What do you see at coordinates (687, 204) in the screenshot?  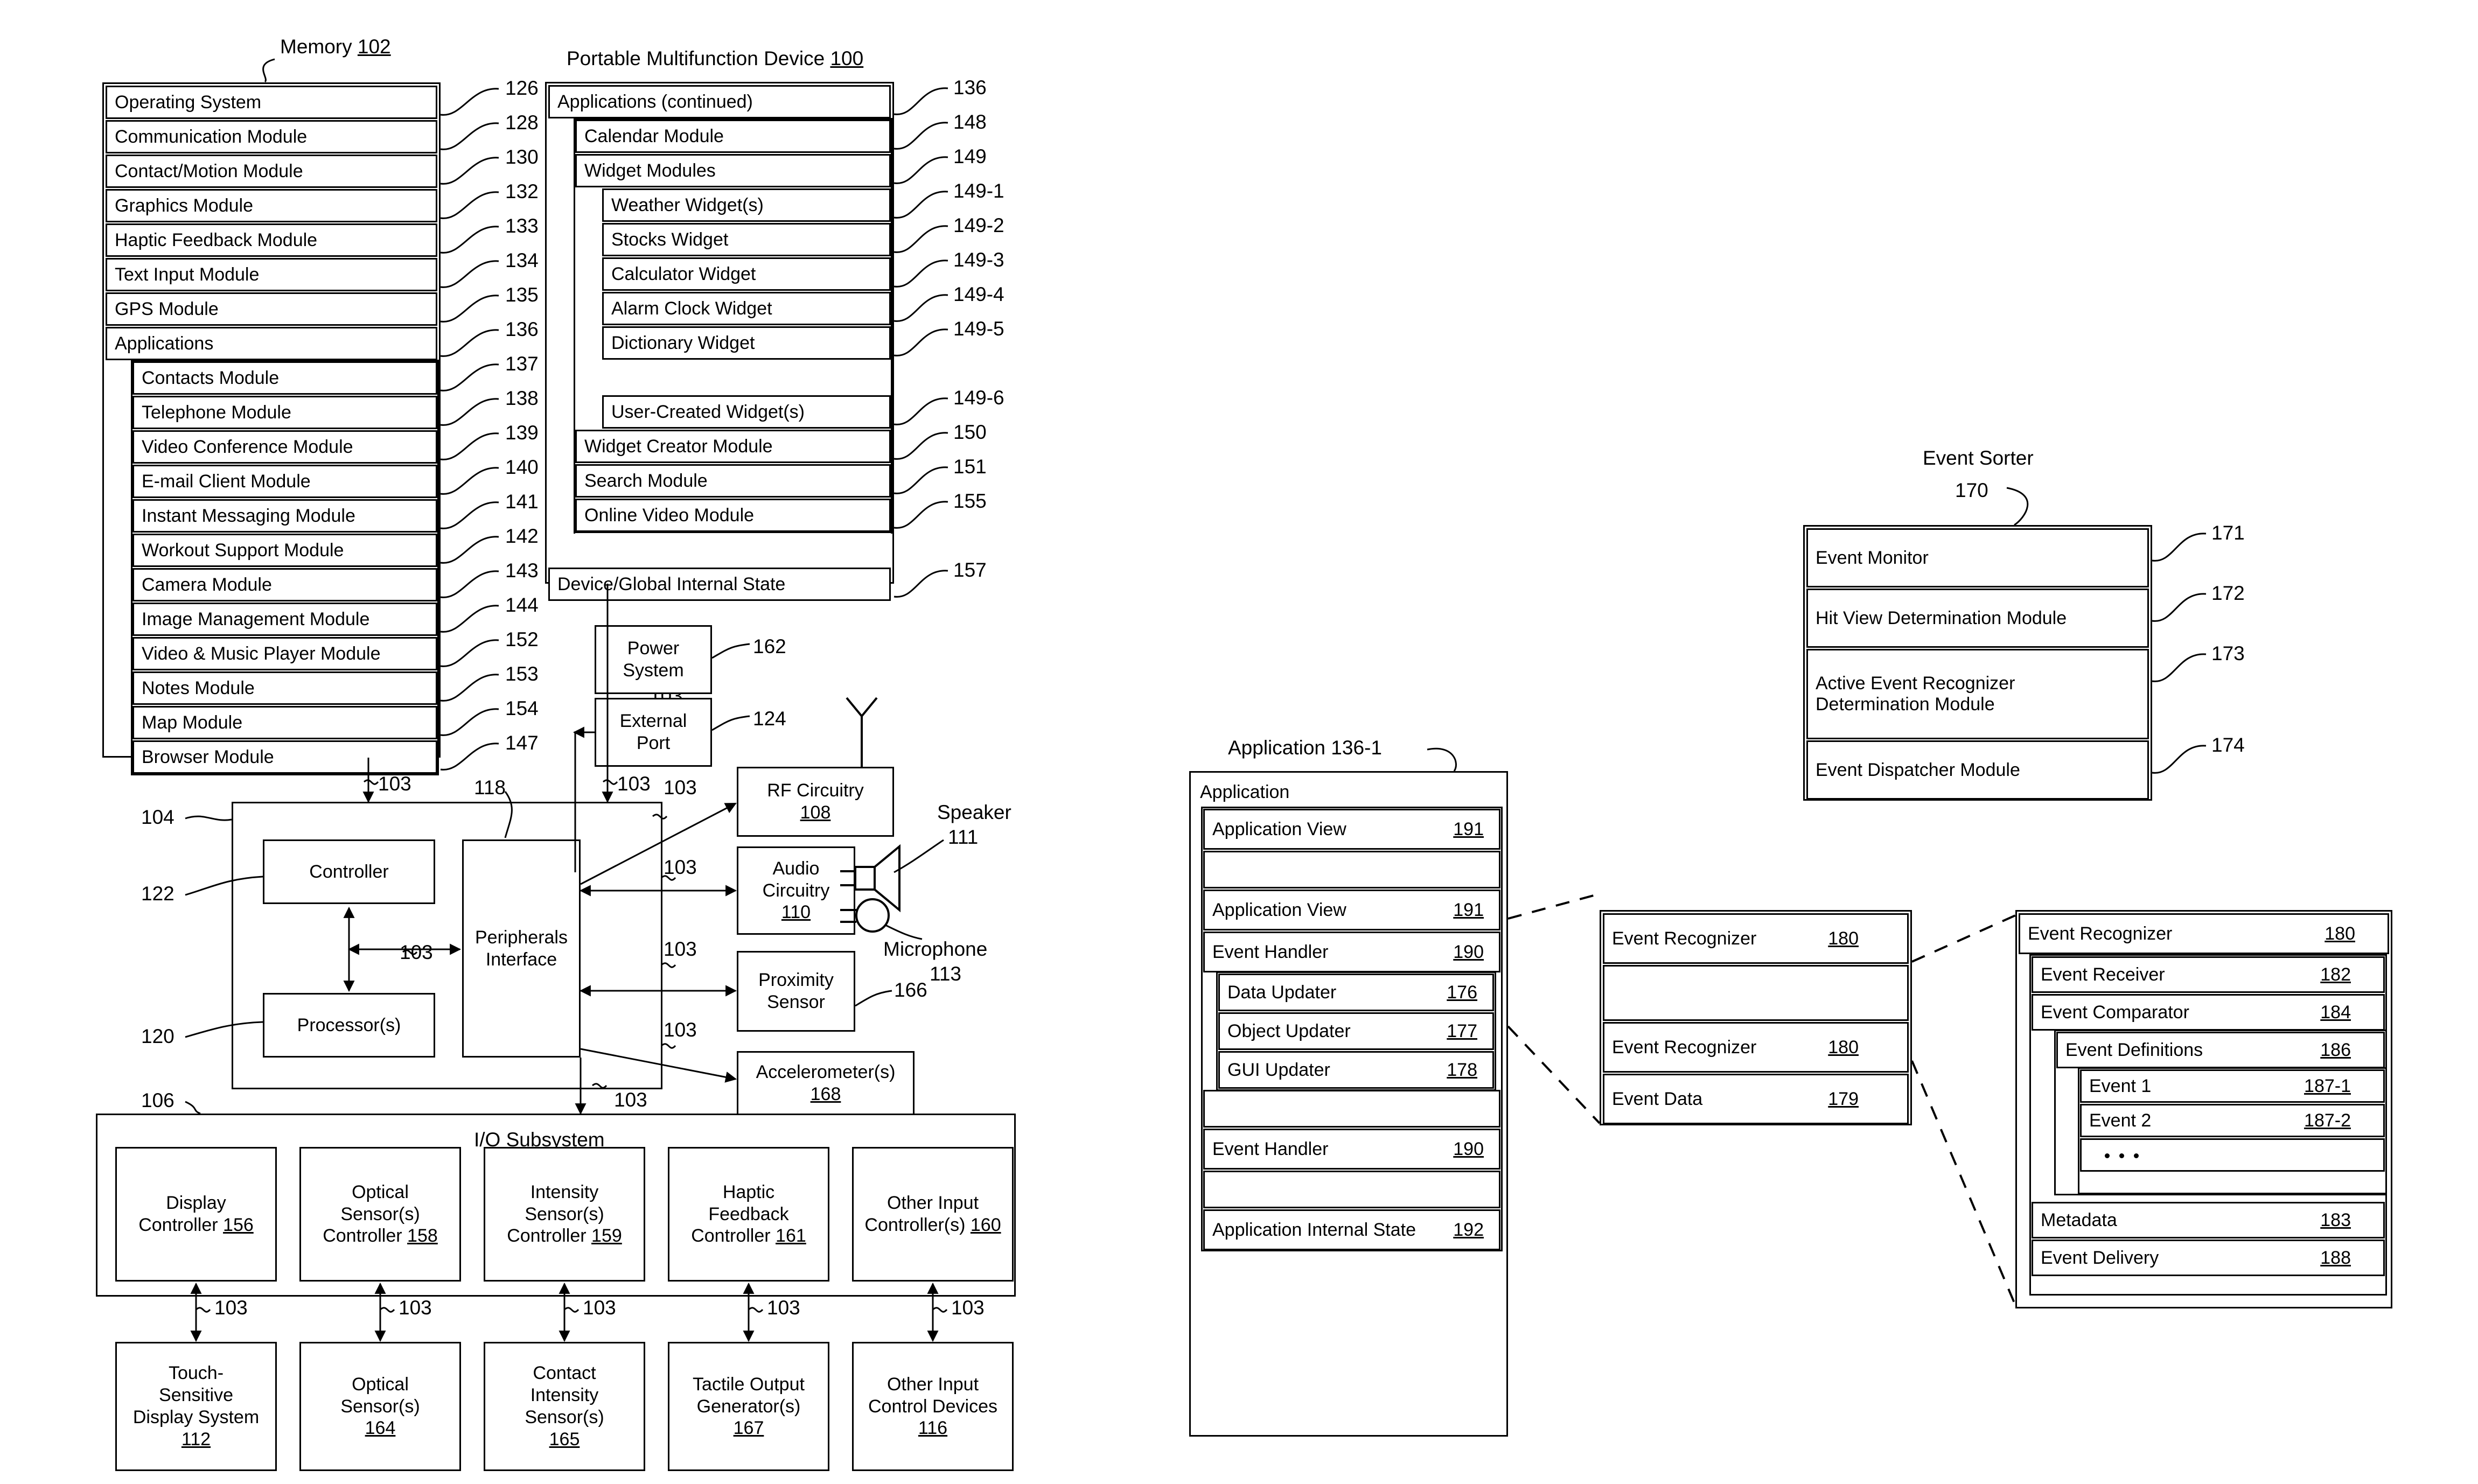 I see `device-item-label: Weather Widget(s)` at bounding box center [687, 204].